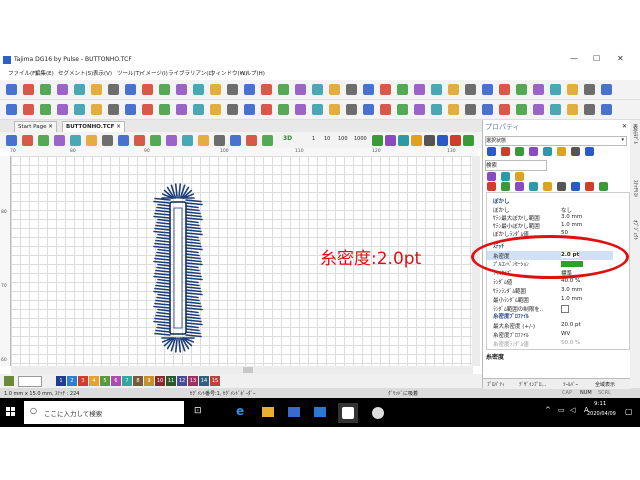 The image size is (640, 480). I want to click on menu-image: イメージ(I), so click(154, 73).